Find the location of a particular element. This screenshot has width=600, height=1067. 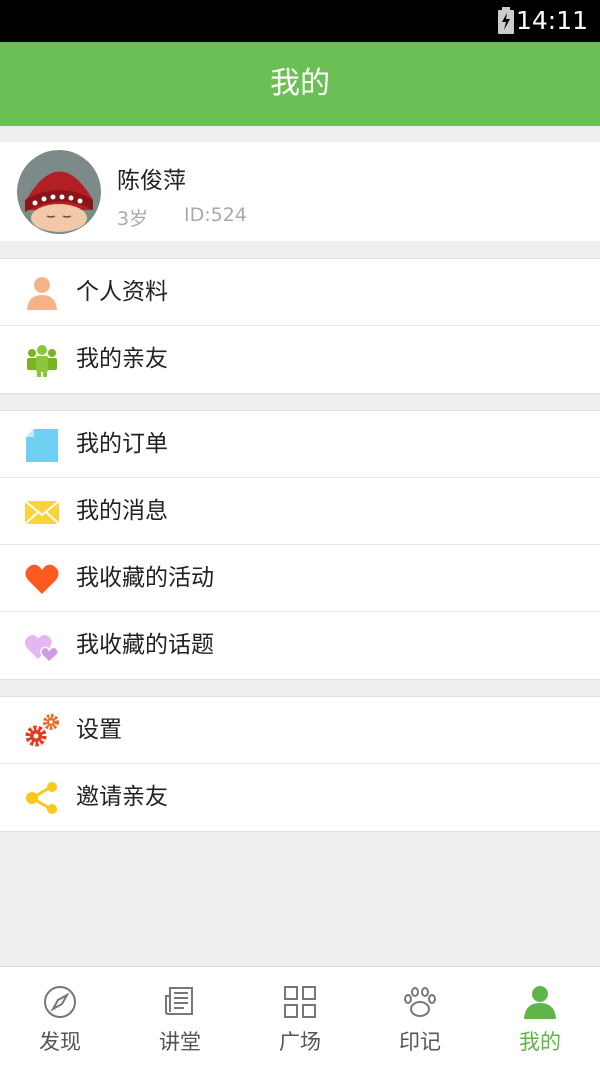

menu-item-orders: 我的订单 is located at coordinates (300, 444).